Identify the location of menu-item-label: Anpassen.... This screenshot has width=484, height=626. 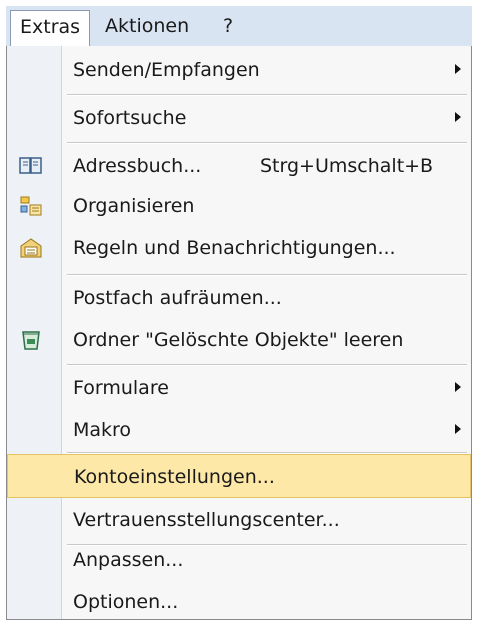
(128, 560).